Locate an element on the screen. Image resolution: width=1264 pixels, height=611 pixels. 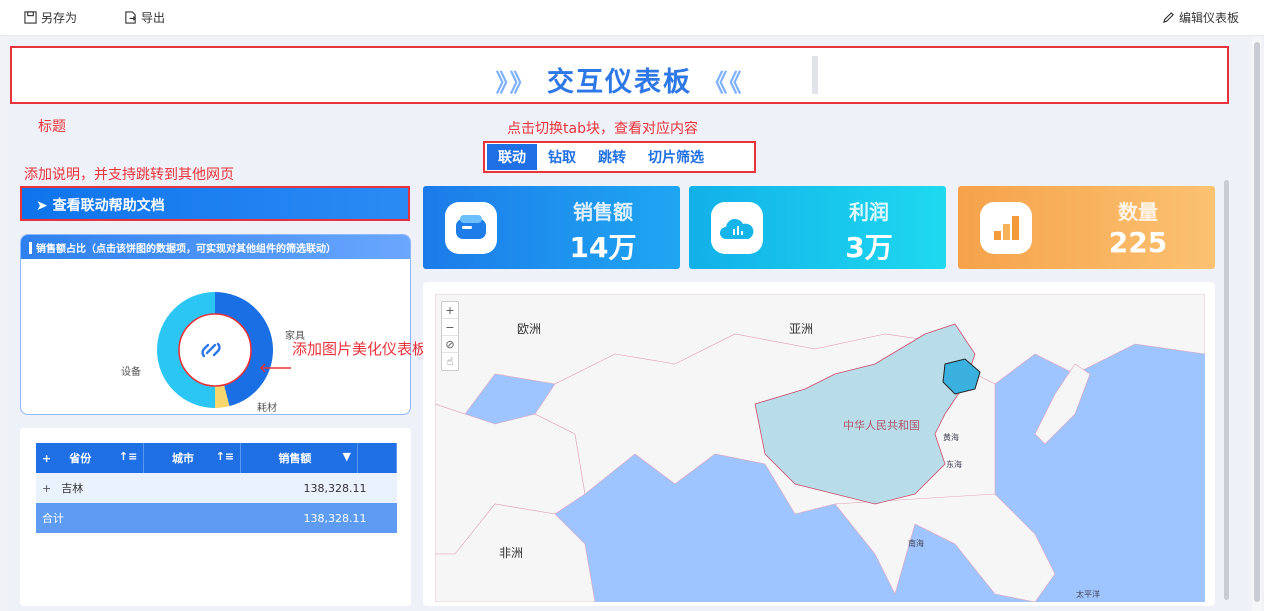
kpi-quantity-label: 数量 is located at coordinates (1138, 212).